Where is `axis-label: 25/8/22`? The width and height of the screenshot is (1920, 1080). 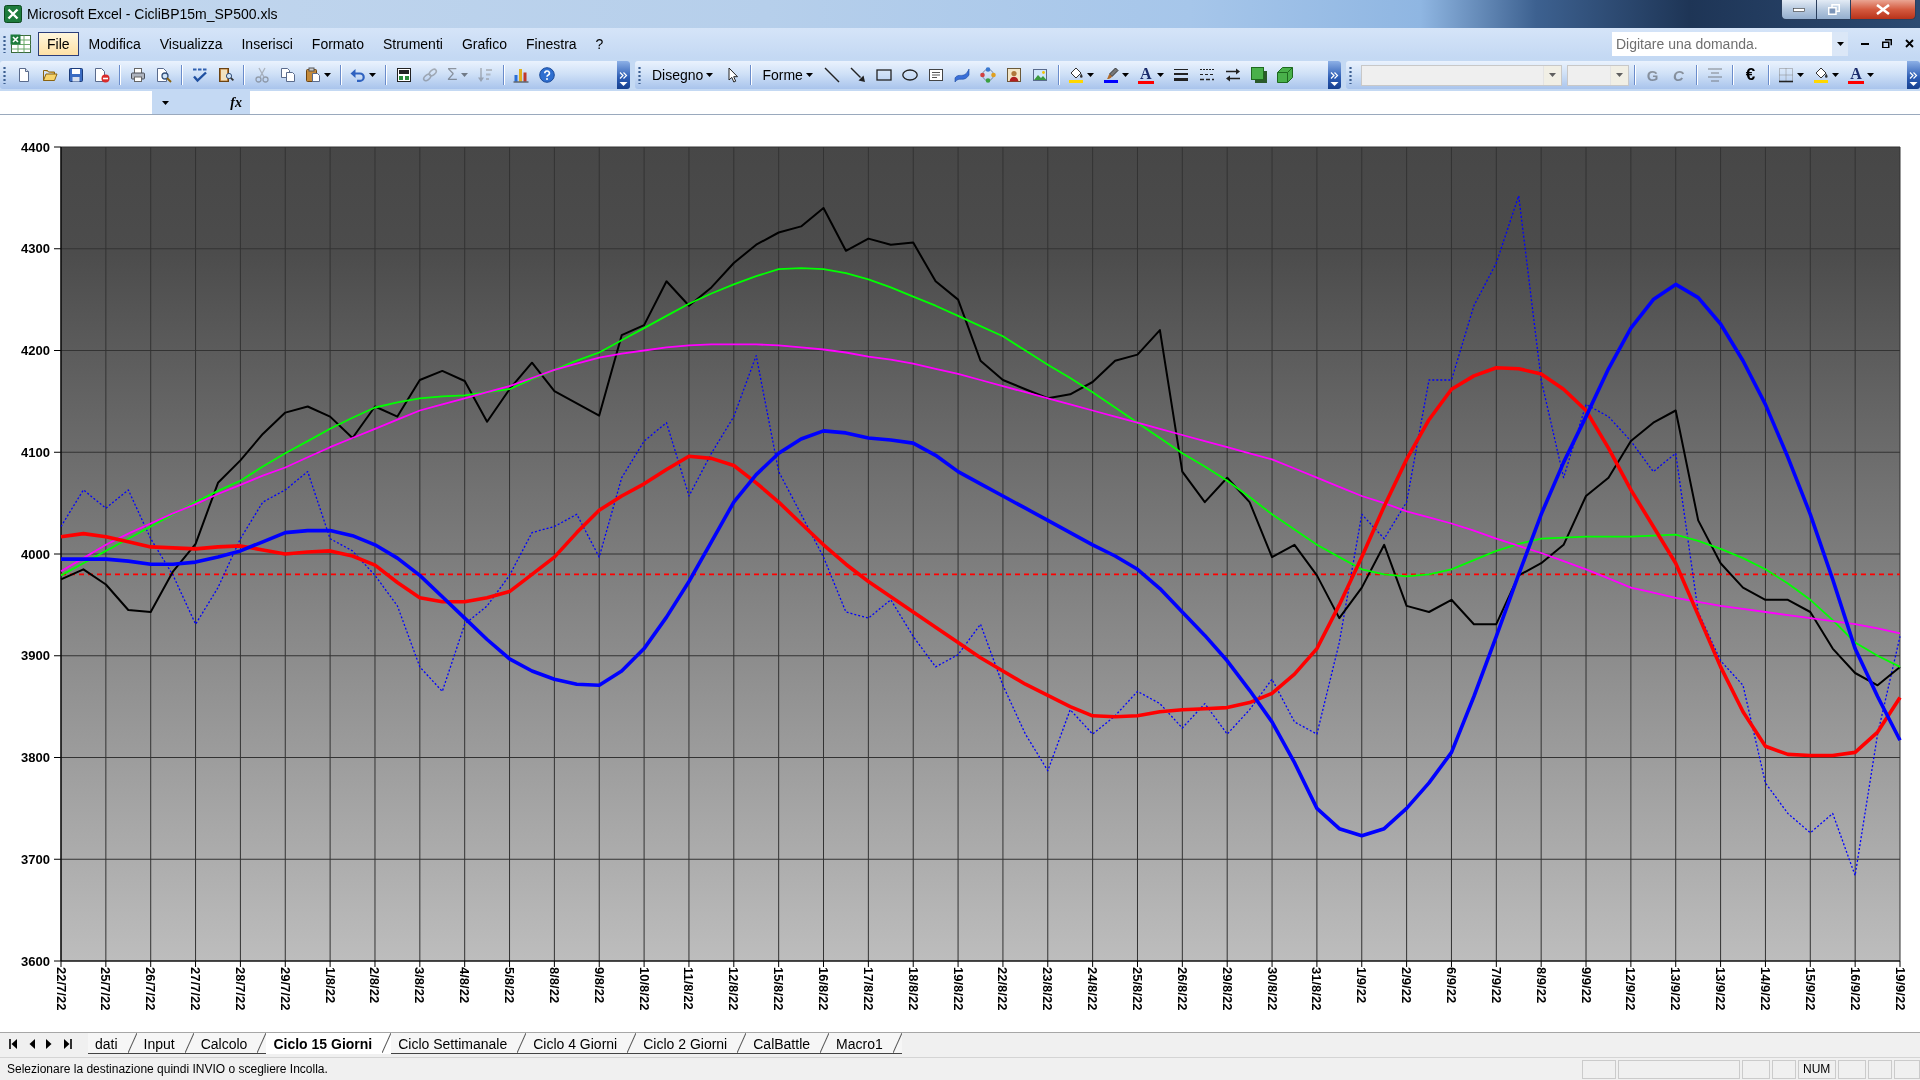
axis-label: 25/8/22 is located at coordinates (1137, 989).